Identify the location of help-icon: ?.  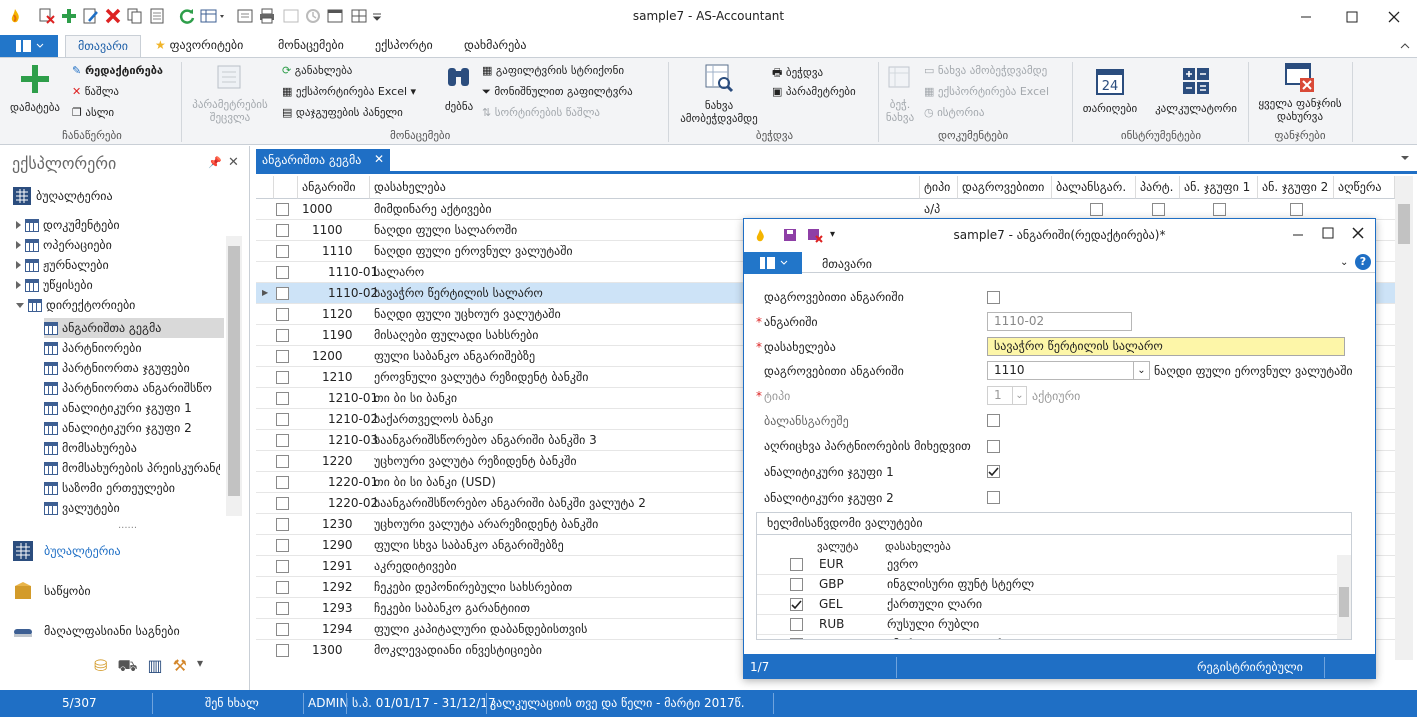
(1363, 262).